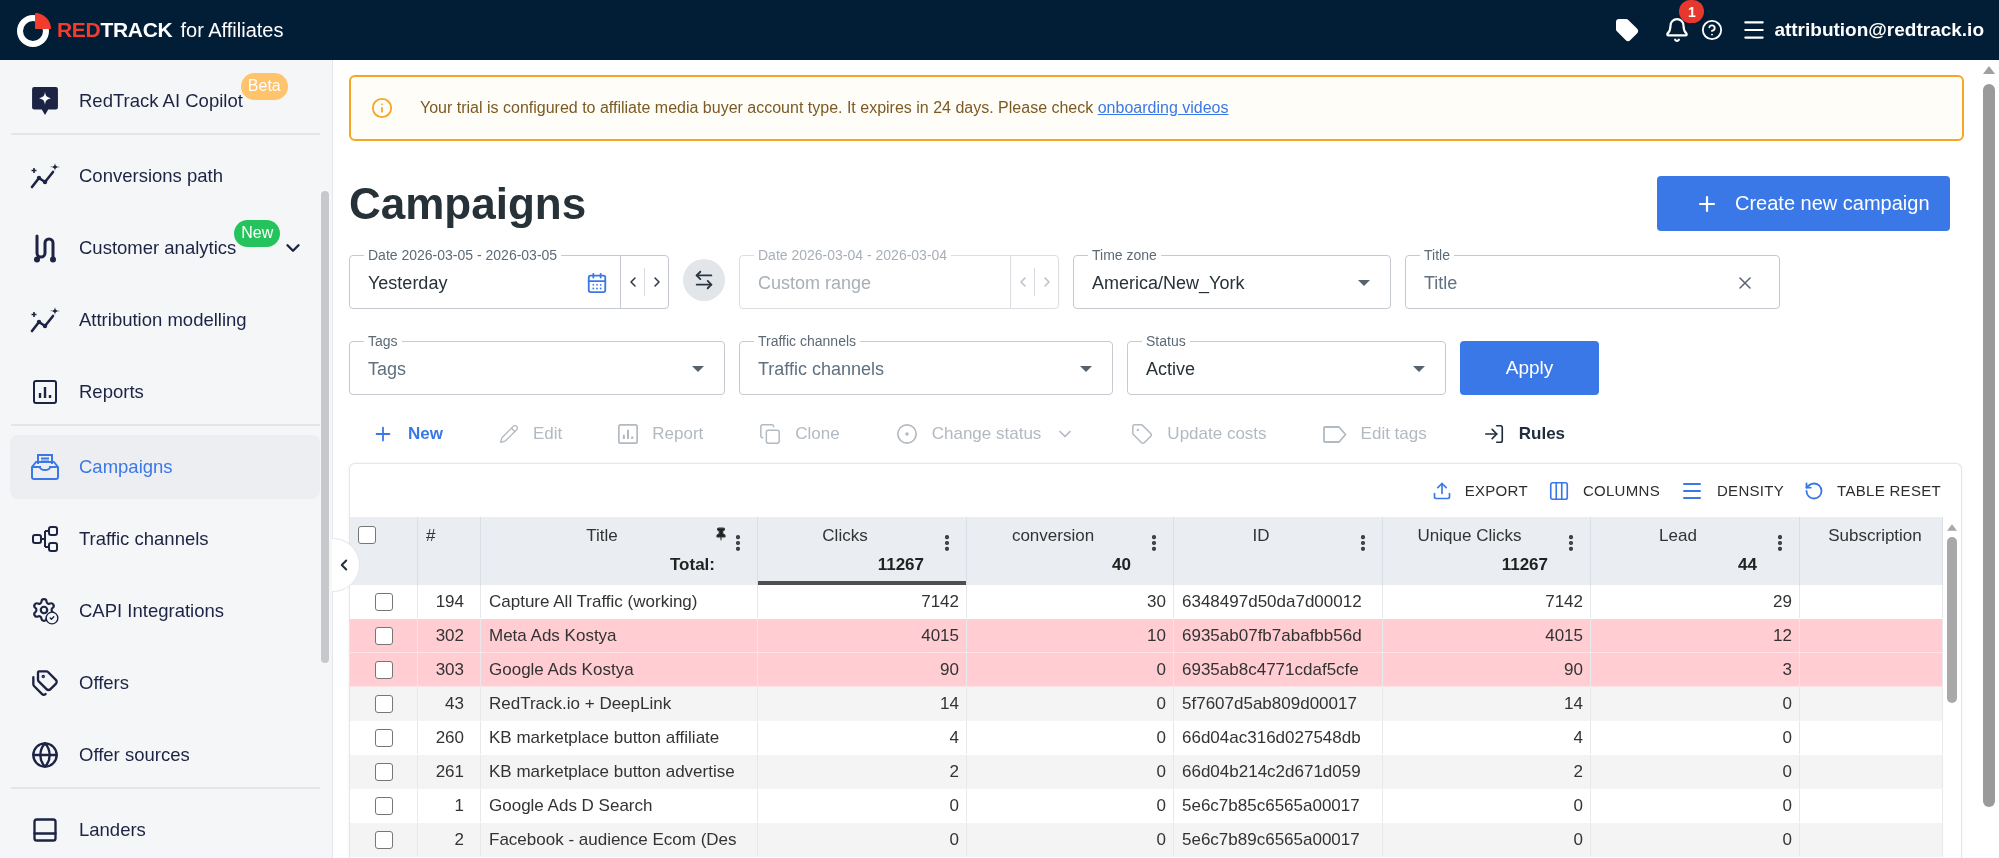 This screenshot has height=858, width=1999. What do you see at coordinates (1070, 601) in the screenshot?
I see `table-cell: 30` at bounding box center [1070, 601].